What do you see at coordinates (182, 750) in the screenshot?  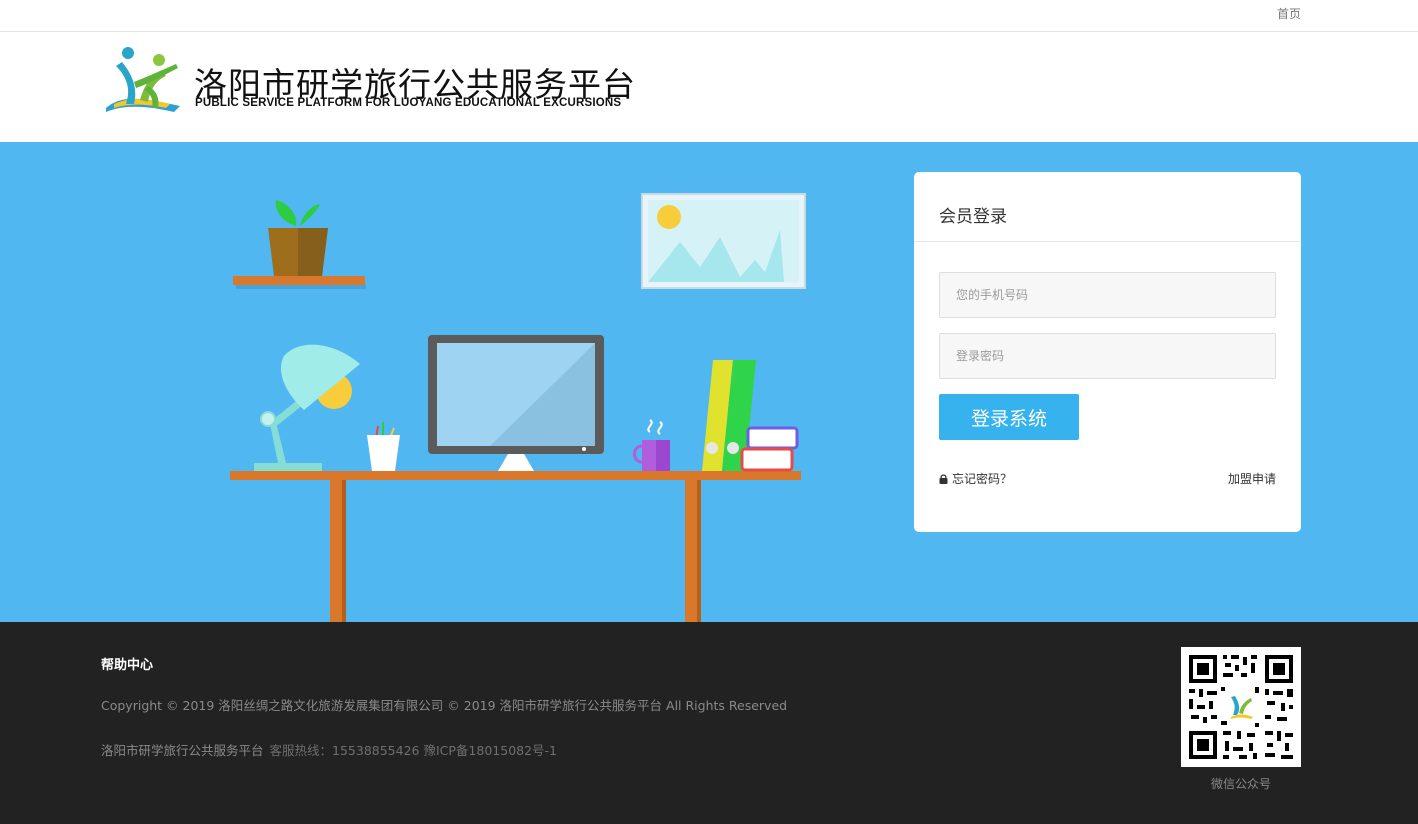 I see `footer-site-name: 洛阳市研学旅行公共服务平台` at bounding box center [182, 750].